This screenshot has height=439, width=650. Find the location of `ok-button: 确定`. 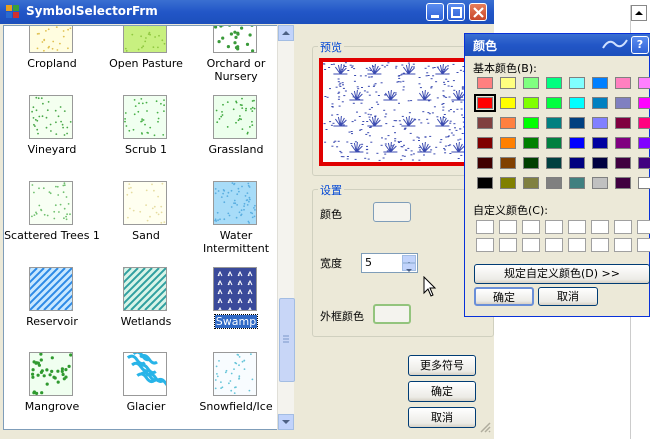

ok-button: 确定 is located at coordinates (442, 391).